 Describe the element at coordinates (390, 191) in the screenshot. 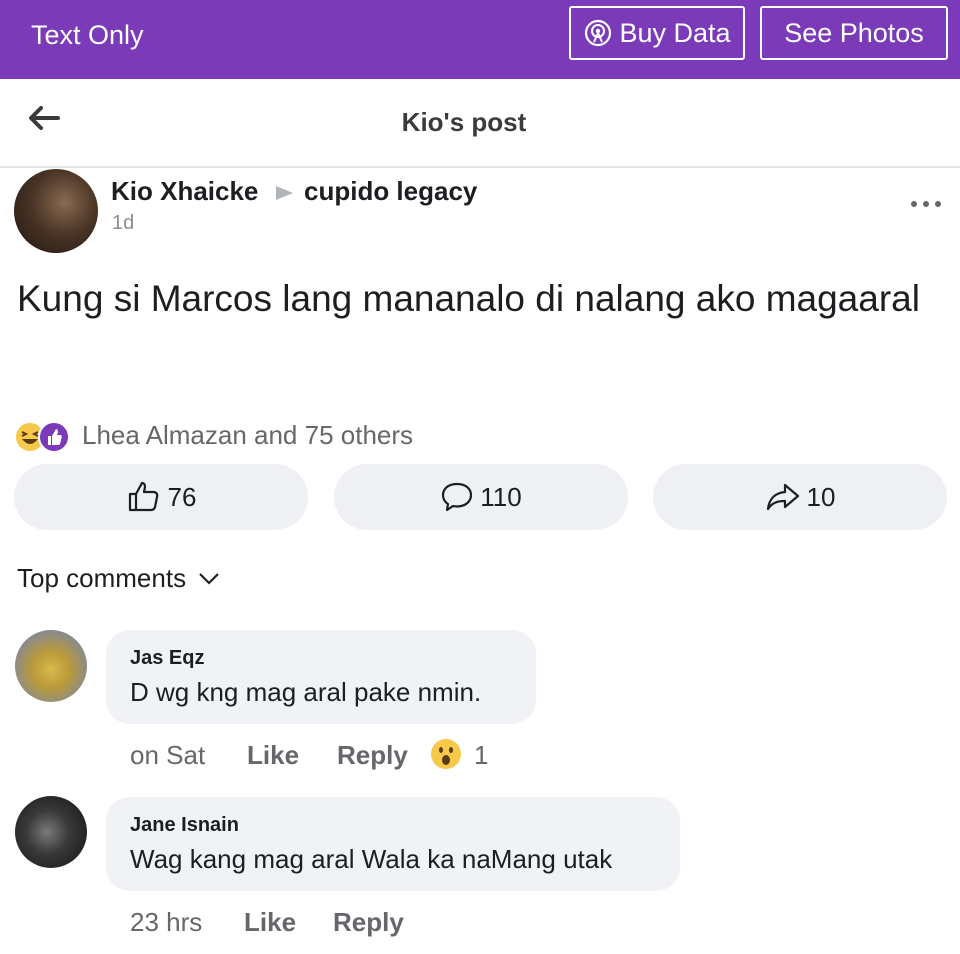

I see `group-name: cupido legacy` at that location.